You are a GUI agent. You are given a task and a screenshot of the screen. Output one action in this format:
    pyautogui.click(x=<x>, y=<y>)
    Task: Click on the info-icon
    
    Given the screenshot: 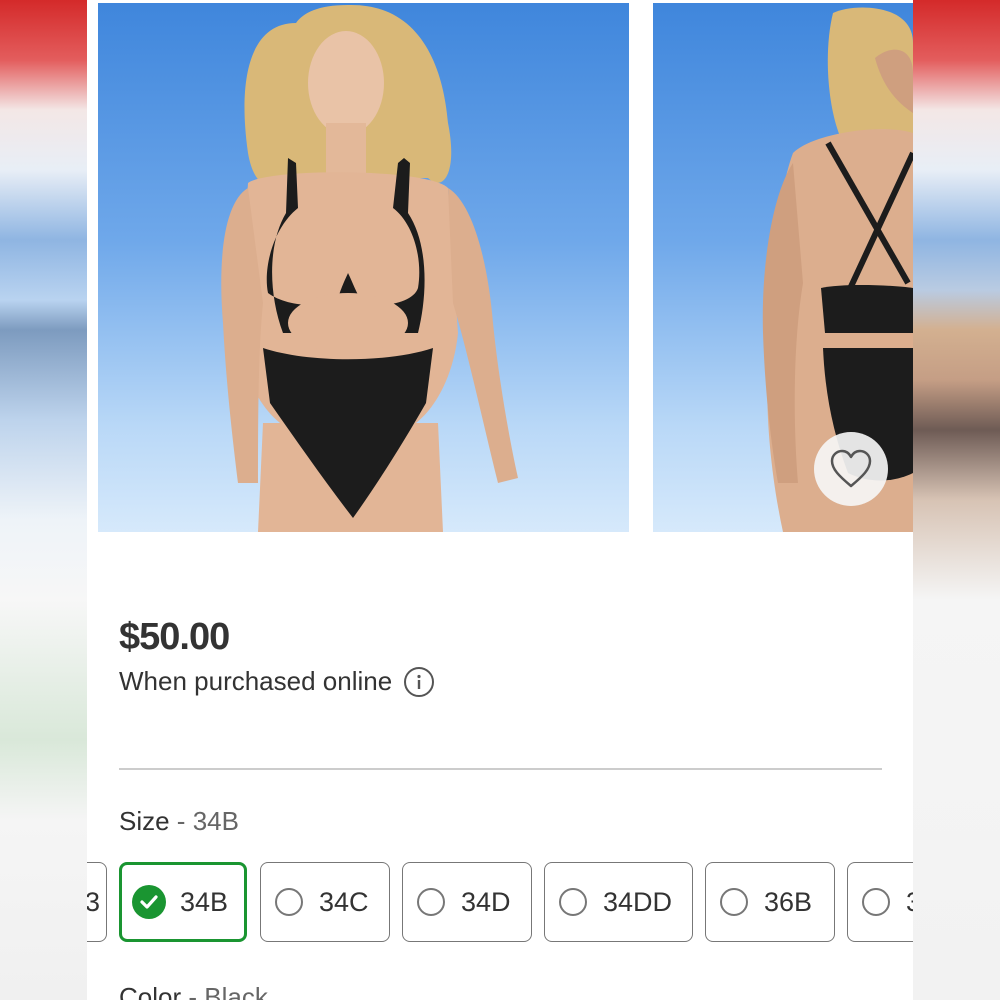 What is the action you would take?
    pyautogui.click(x=419, y=681)
    